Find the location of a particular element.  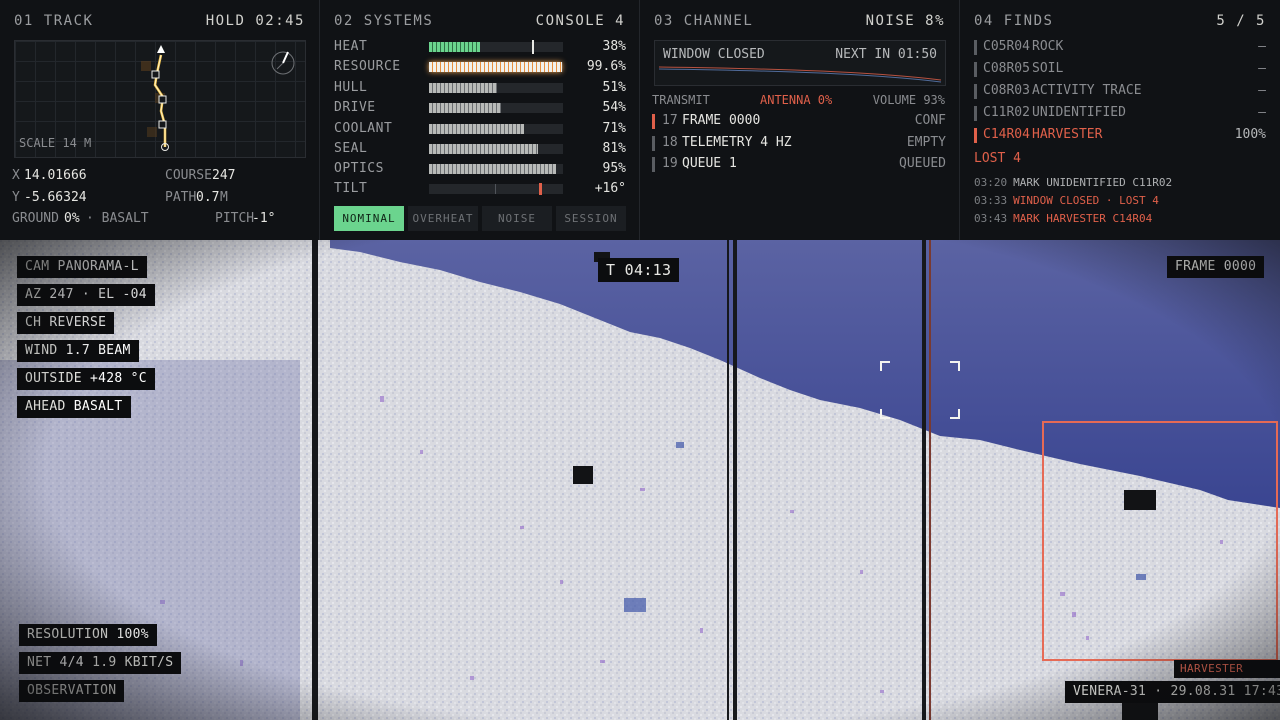

network-tag: NET 4/4 1.9 KBIT/S is located at coordinates (100, 663).